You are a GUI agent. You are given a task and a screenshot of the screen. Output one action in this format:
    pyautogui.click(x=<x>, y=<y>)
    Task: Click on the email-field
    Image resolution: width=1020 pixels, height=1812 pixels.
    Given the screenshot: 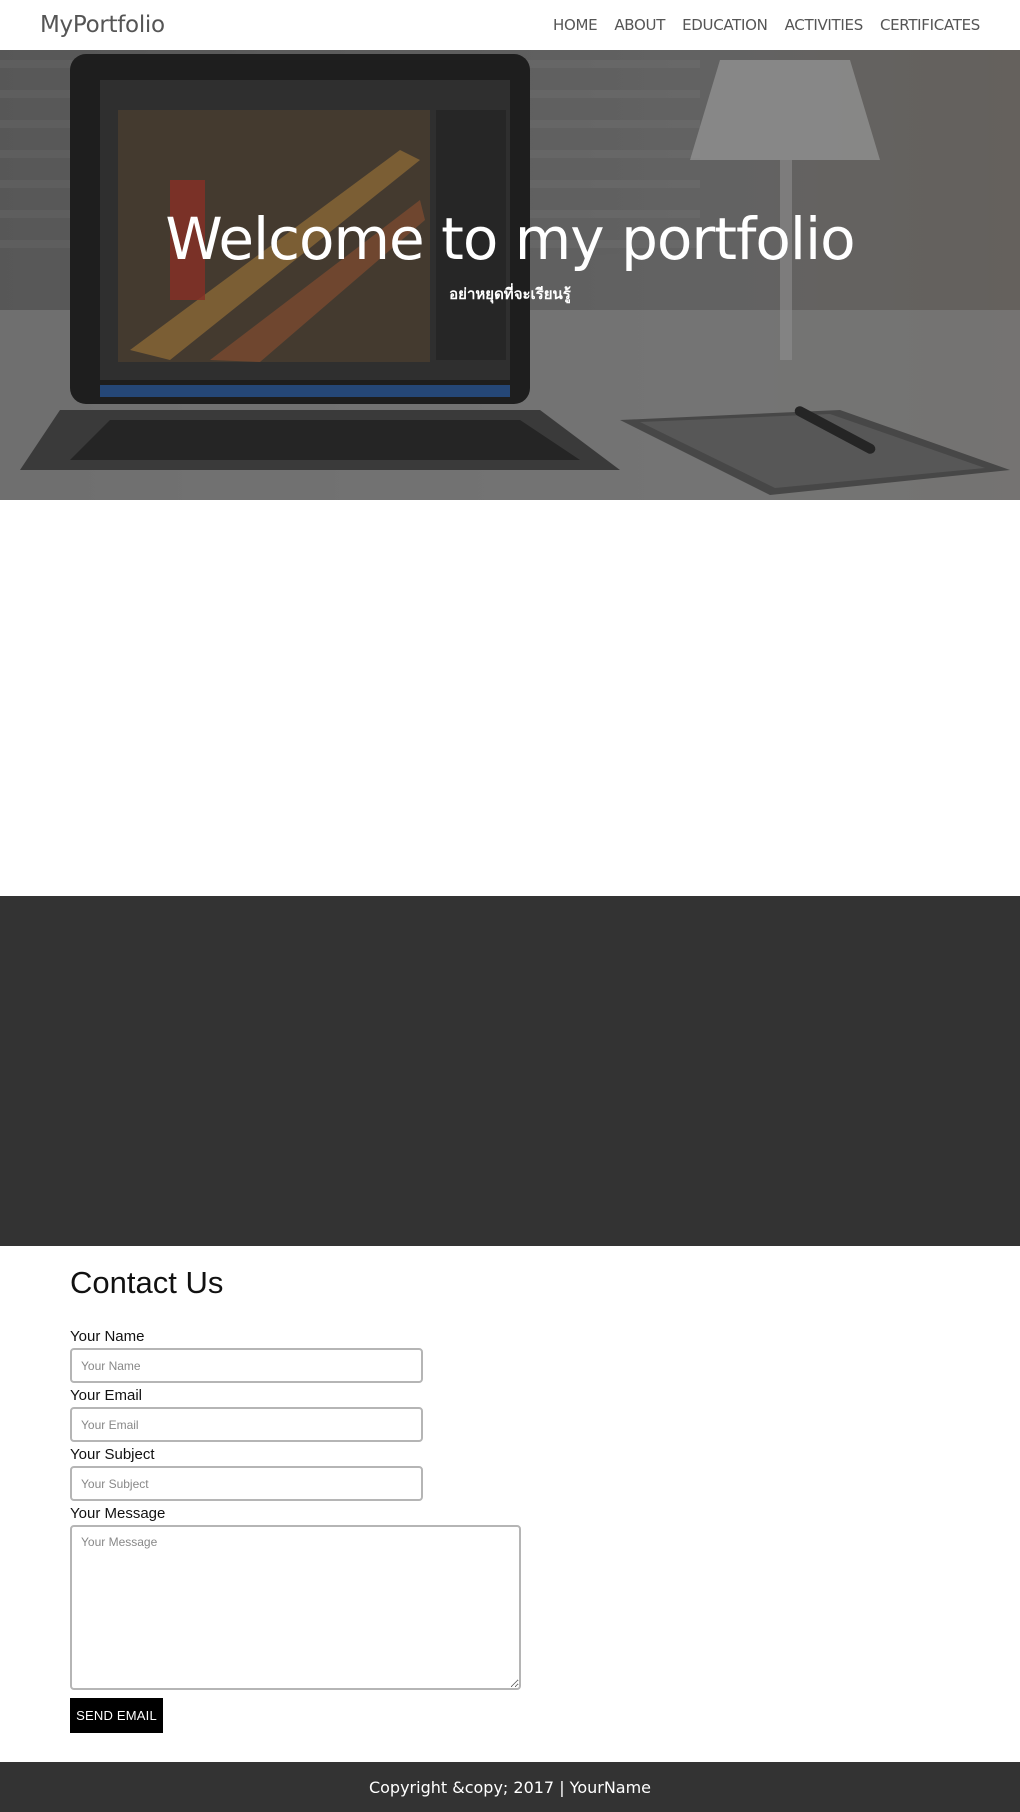 What is the action you would take?
    pyautogui.click(x=246, y=1424)
    